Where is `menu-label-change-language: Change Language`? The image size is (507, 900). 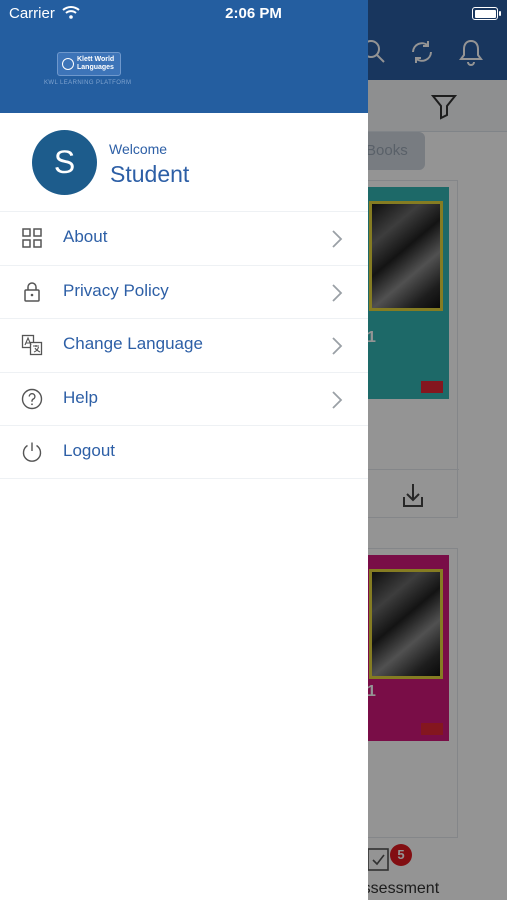 menu-label-change-language: Change Language is located at coordinates (133, 344).